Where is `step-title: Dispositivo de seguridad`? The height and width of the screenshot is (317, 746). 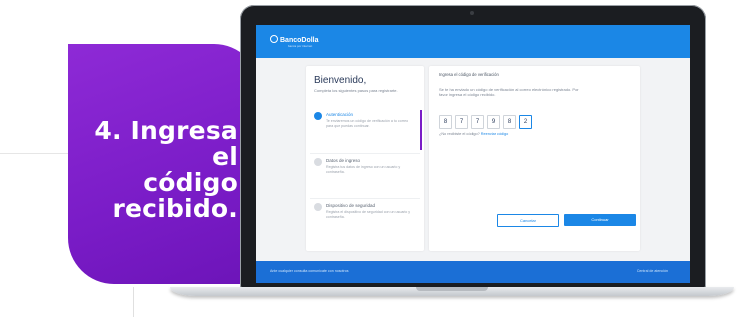 step-title: Dispositivo de seguridad is located at coordinates (351, 205).